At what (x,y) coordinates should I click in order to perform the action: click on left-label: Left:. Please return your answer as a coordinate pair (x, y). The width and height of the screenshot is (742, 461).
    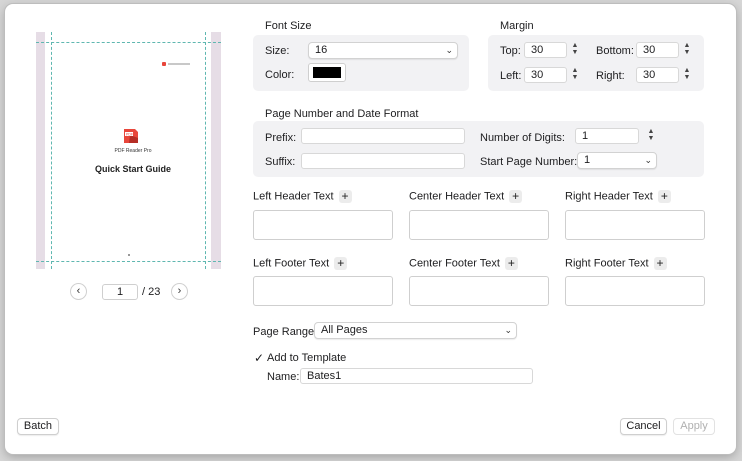
    Looking at the image, I should click on (511, 76).